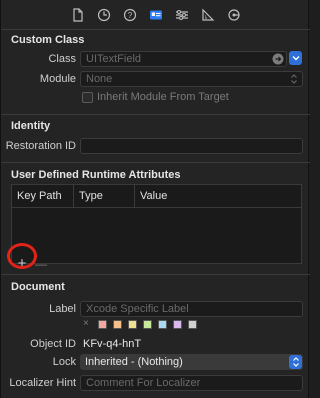  I want to click on attributes-icon, so click(182, 15).